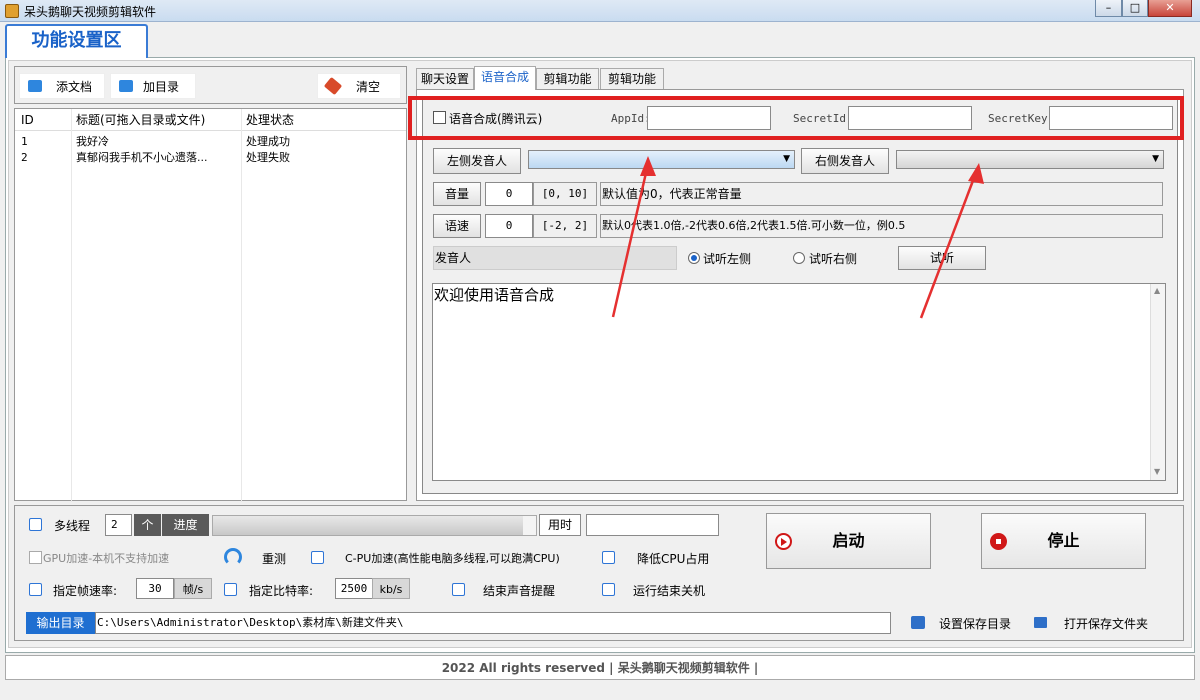  Describe the element at coordinates (998, 541) in the screenshot. I see `stop-icon` at that location.